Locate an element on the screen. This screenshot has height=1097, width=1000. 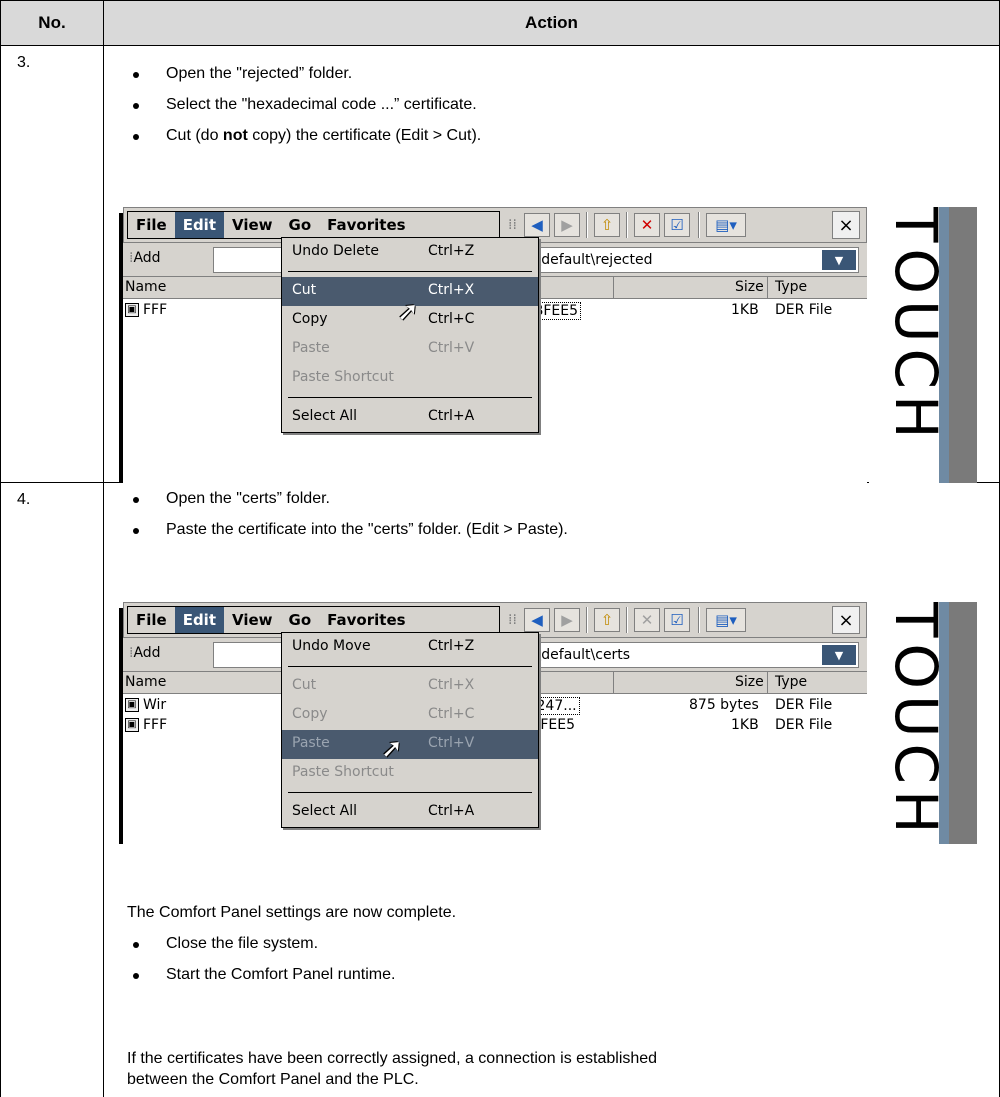
menu-item-label: Undo Move is located at coordinates (331, 646).